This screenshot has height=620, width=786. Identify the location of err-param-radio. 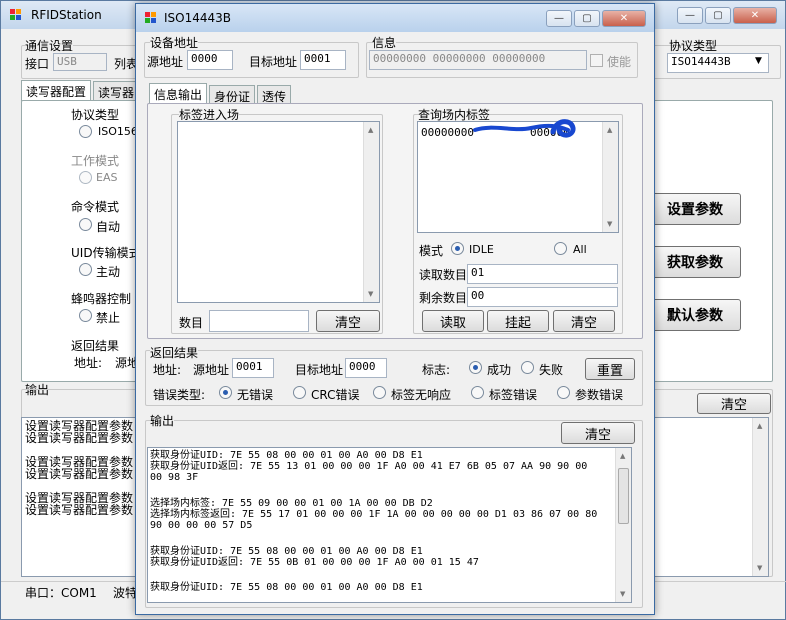
(563, 392).